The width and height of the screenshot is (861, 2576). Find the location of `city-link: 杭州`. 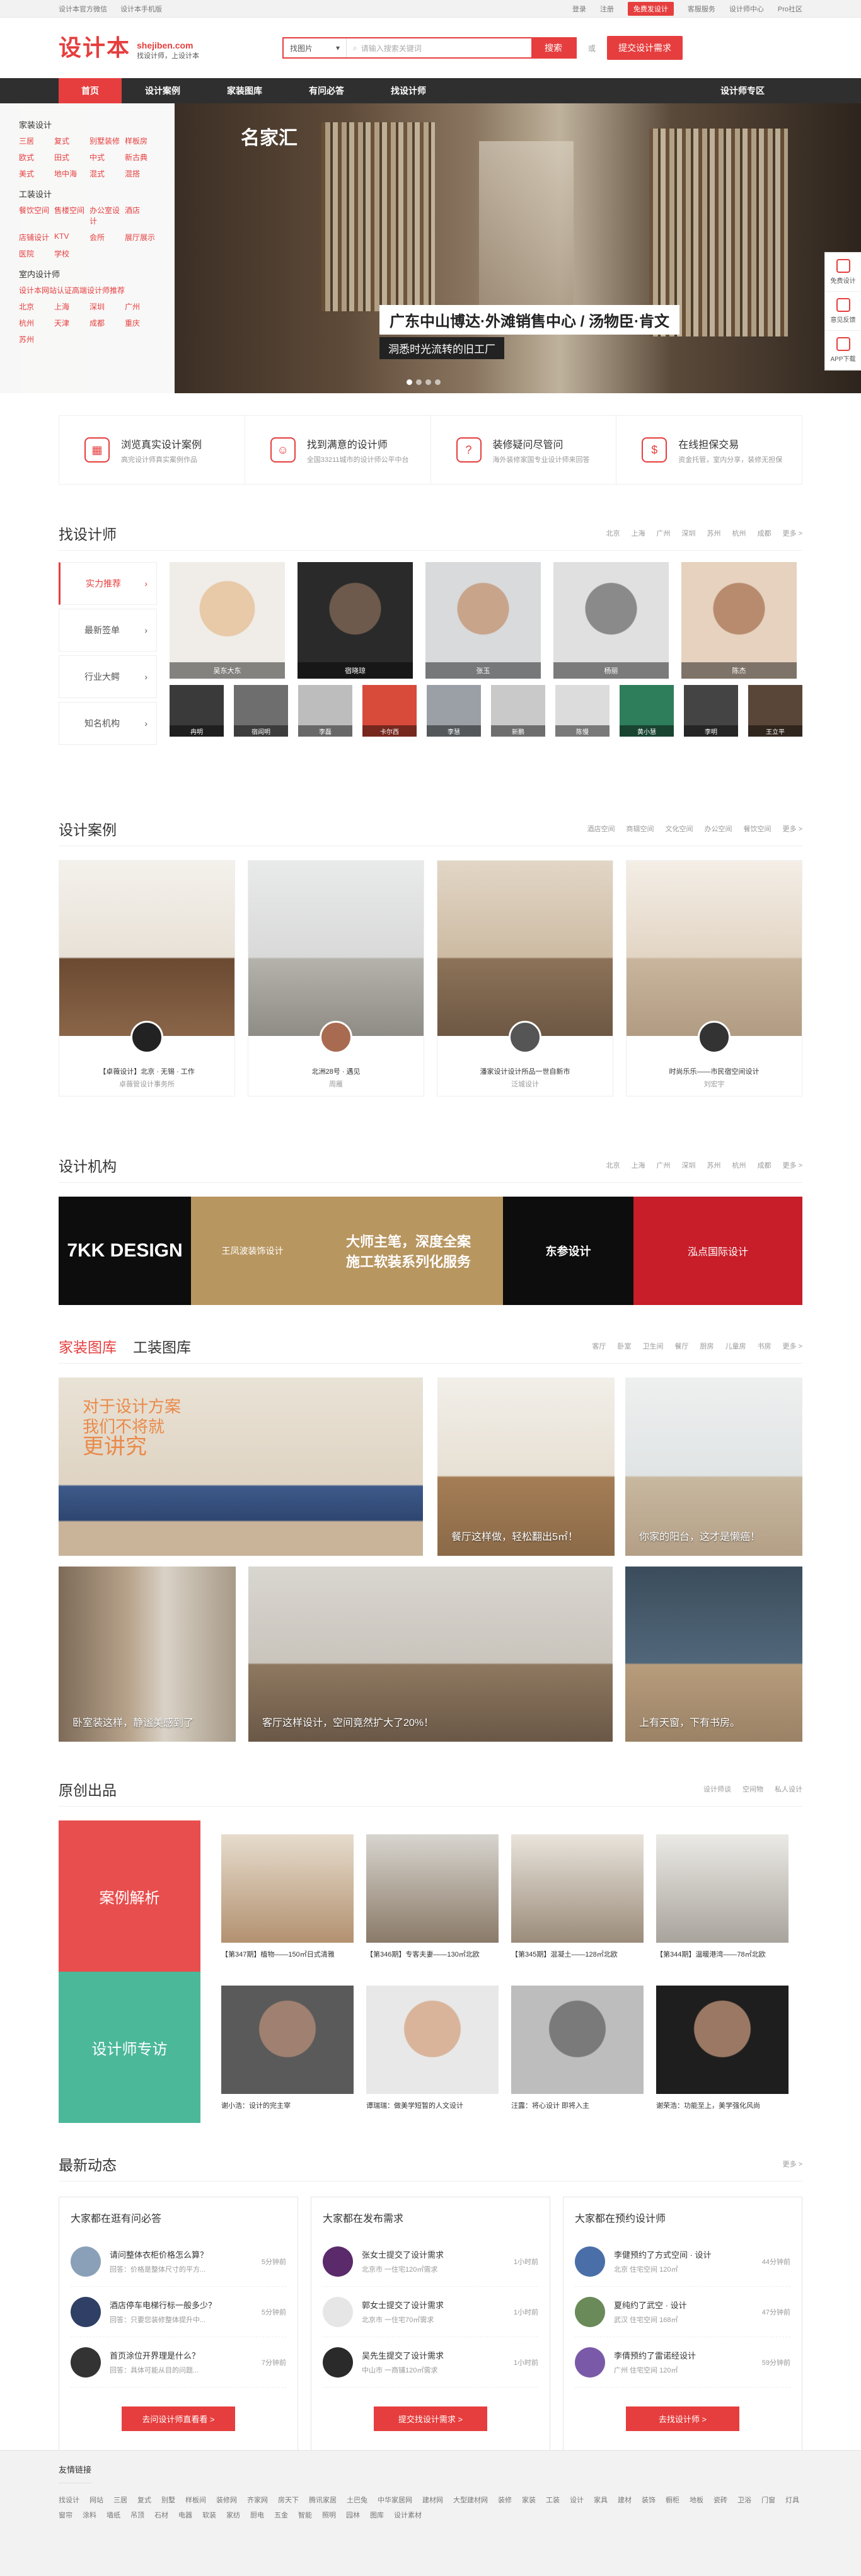

city-link: 杭州 is located at coordinates (739, 1165).